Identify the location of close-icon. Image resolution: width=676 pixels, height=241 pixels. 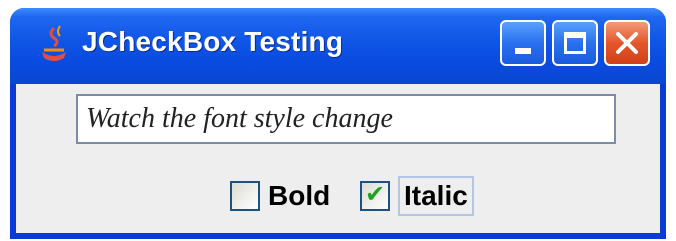
(627, 43).